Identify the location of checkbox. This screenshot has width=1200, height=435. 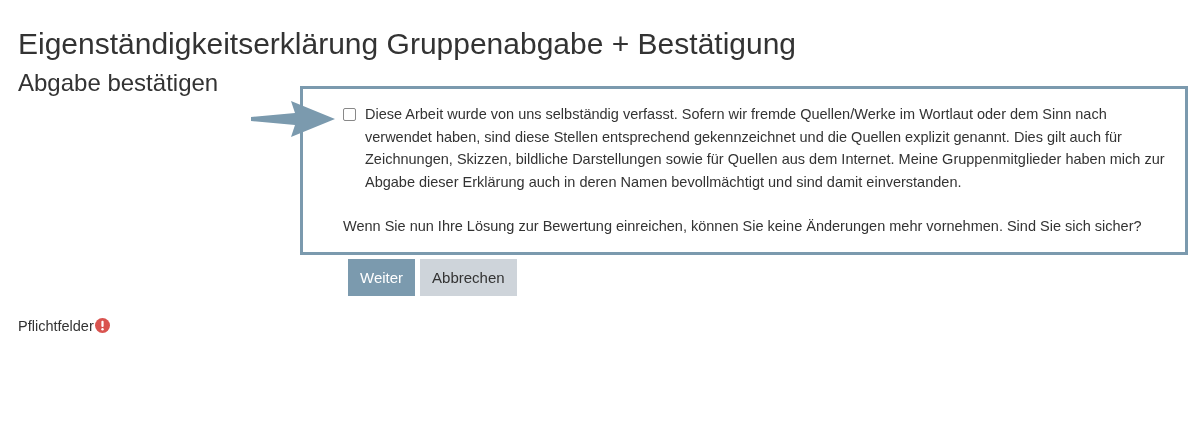
(349, 114).